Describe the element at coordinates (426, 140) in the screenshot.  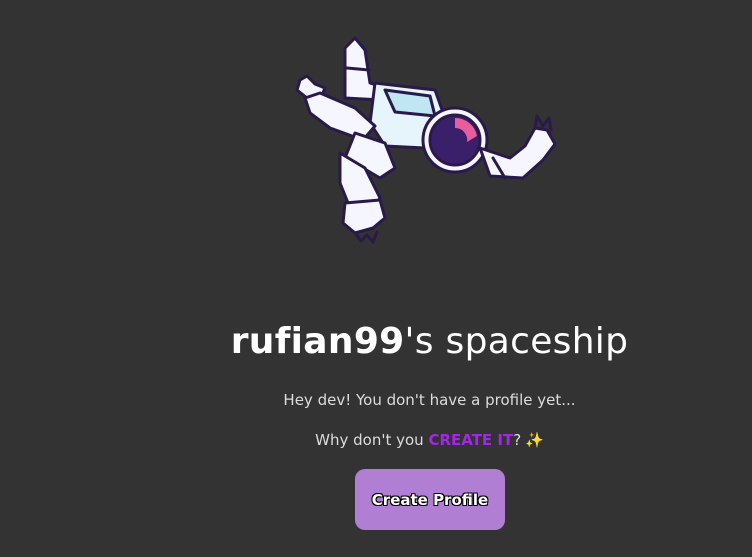
I see `astronaut-illustration` at that location.